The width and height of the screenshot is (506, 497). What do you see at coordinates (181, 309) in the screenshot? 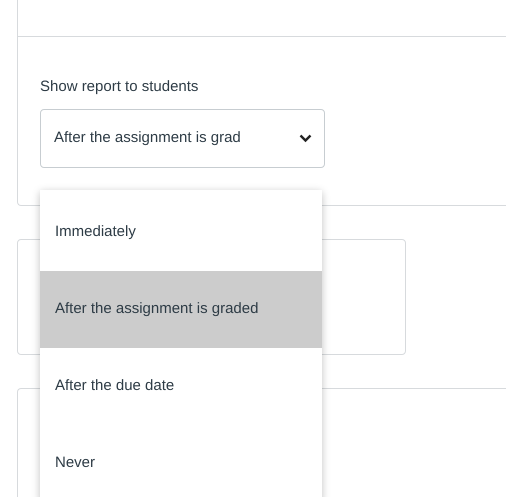
I see `dropdown-option: After the assignment is graded` at bounding box center [181, 309].